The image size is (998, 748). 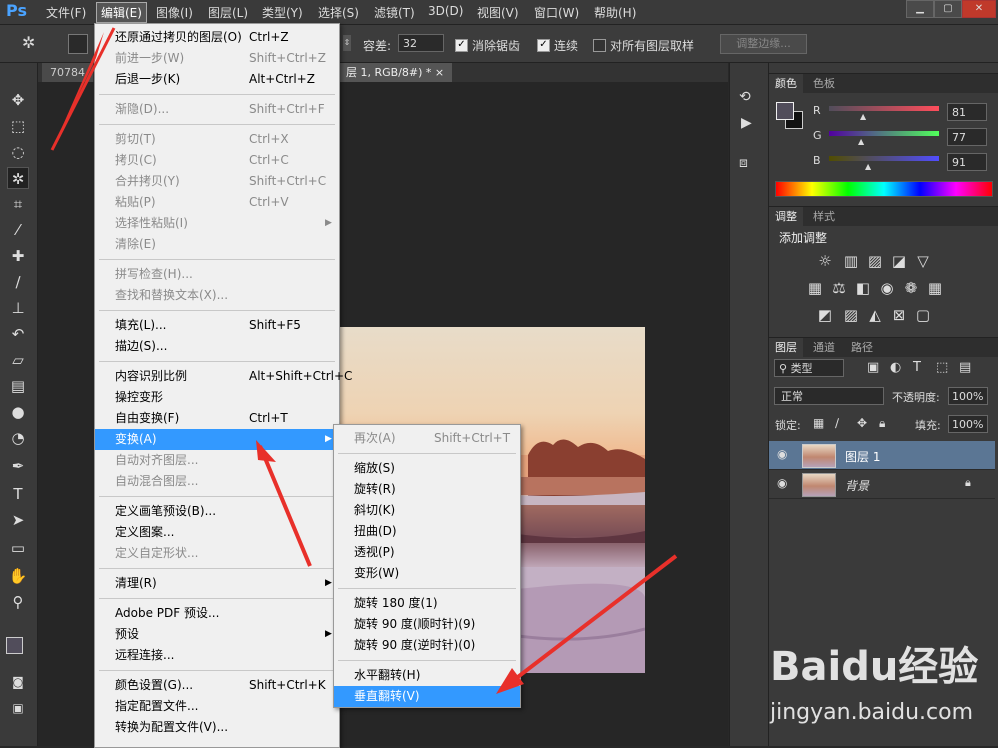 I want to click on tab-channels: 通道, so click(x=824, y=347).